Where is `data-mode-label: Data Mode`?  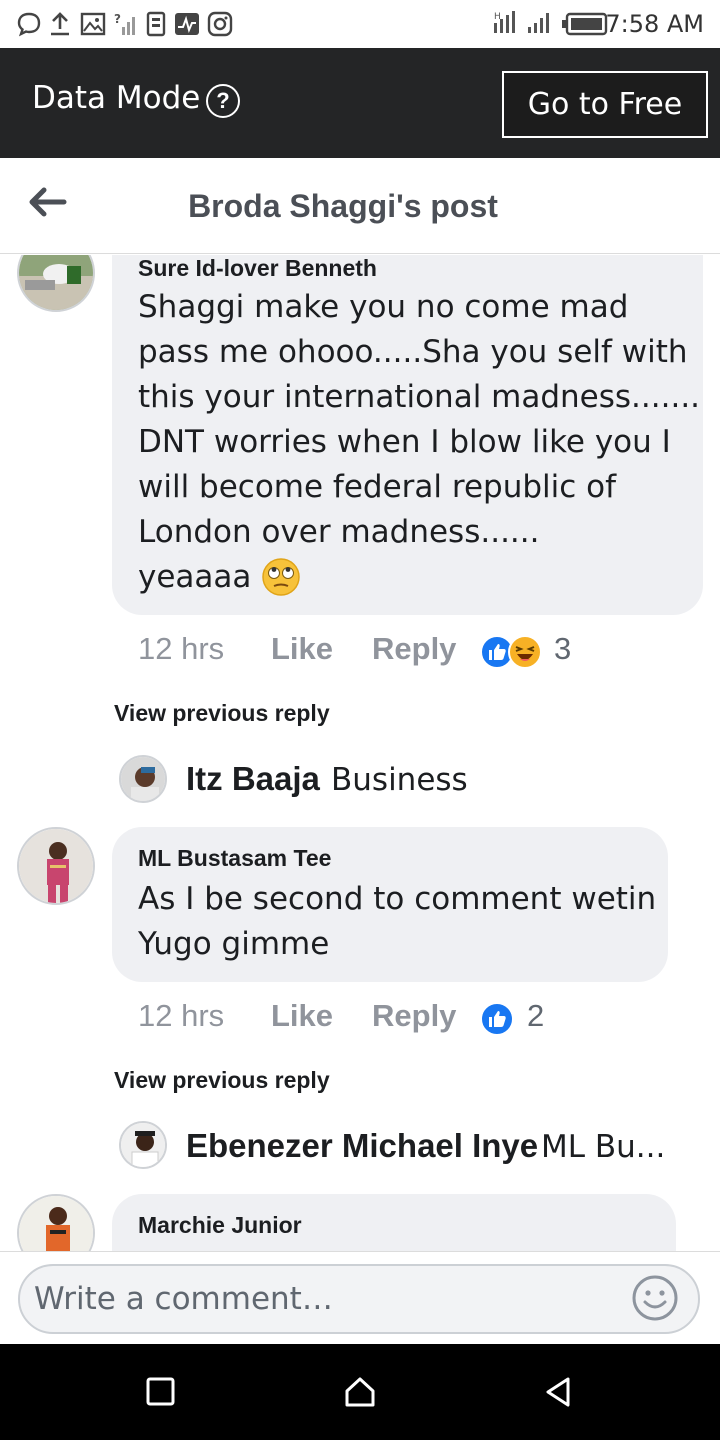
data-mode-label: Data Mode is located at coordinates (116, 98).